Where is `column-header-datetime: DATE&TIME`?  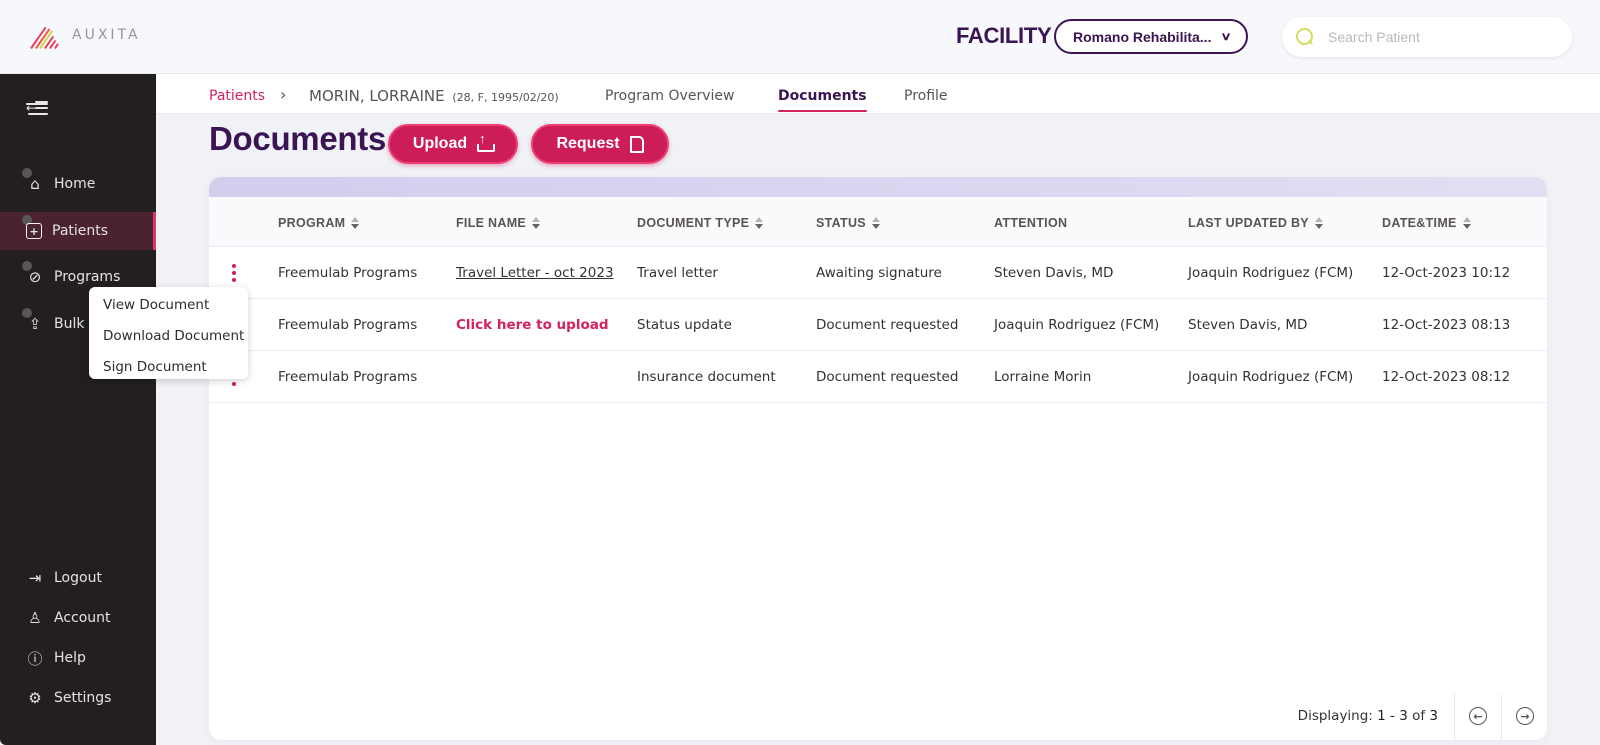
column-header-datetime: DATE&TIME is located at coordinates (1426, 223).